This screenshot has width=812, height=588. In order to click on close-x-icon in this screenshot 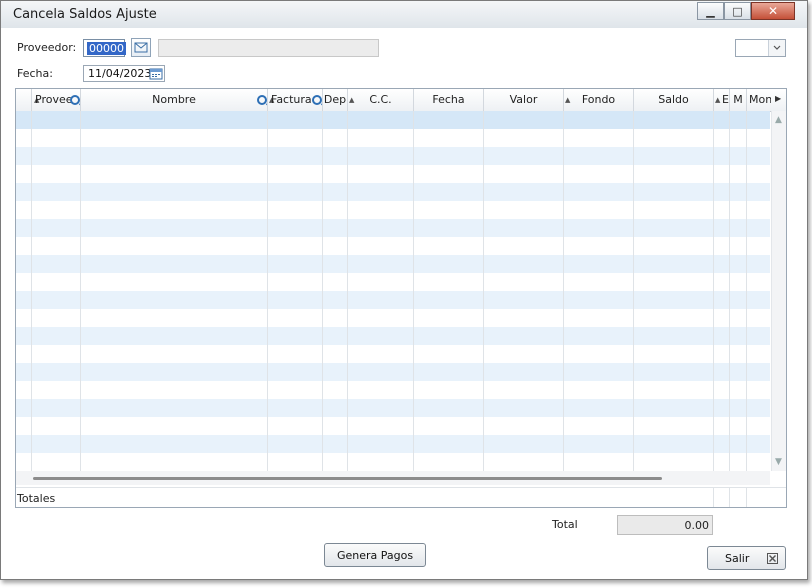, I will do `click(772, 558)`.